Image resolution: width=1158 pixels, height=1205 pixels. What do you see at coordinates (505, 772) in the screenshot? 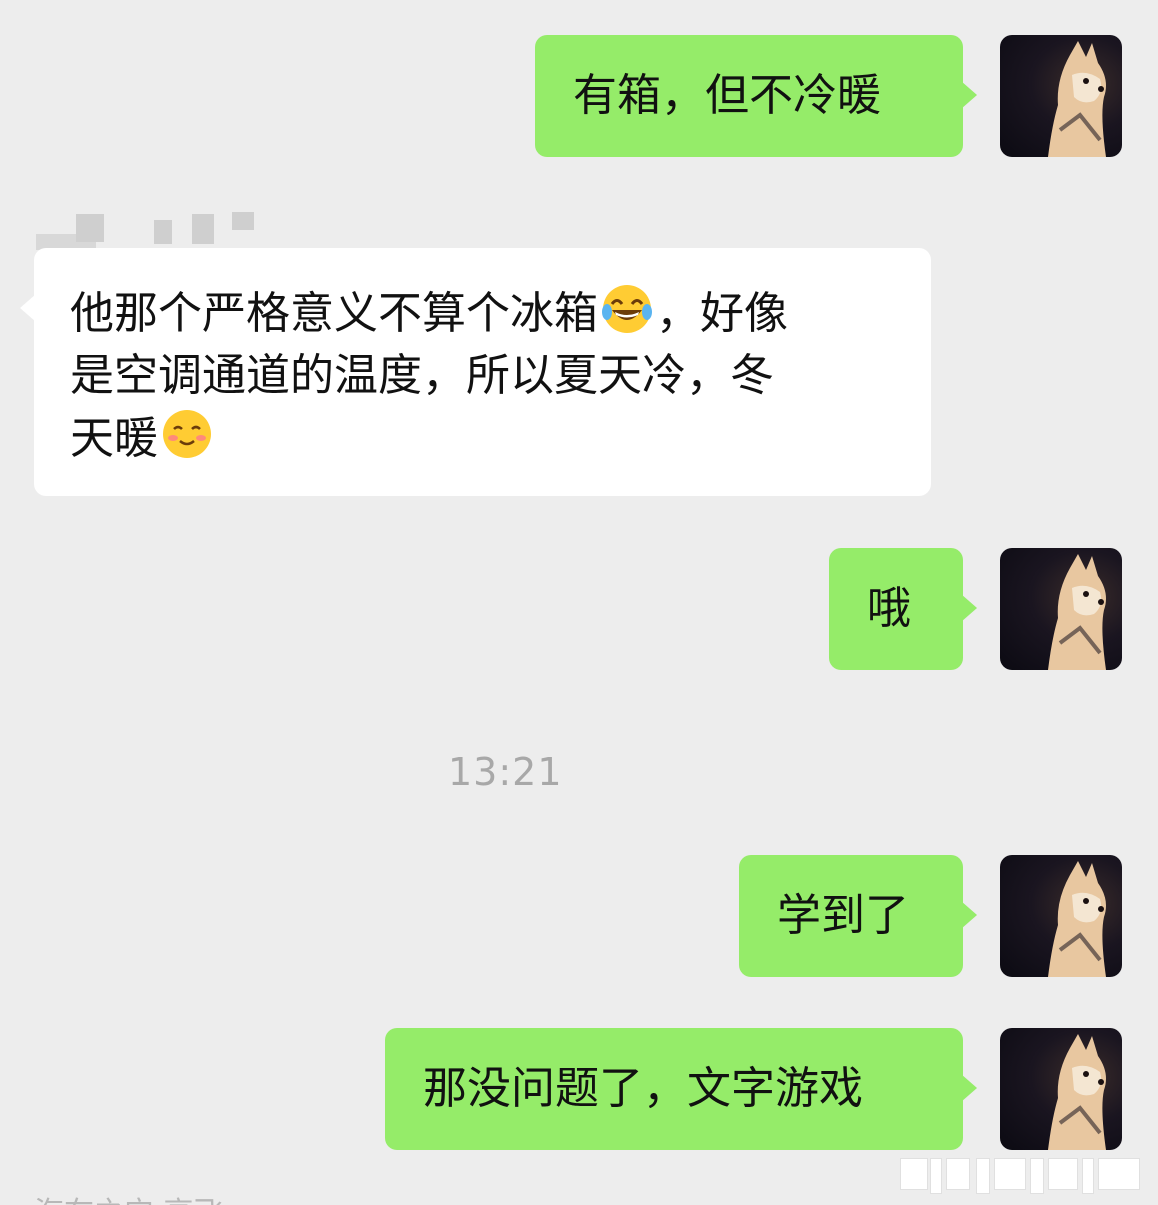
I see `chat-timestamp: 13:21` at bounding box center [505, 772].